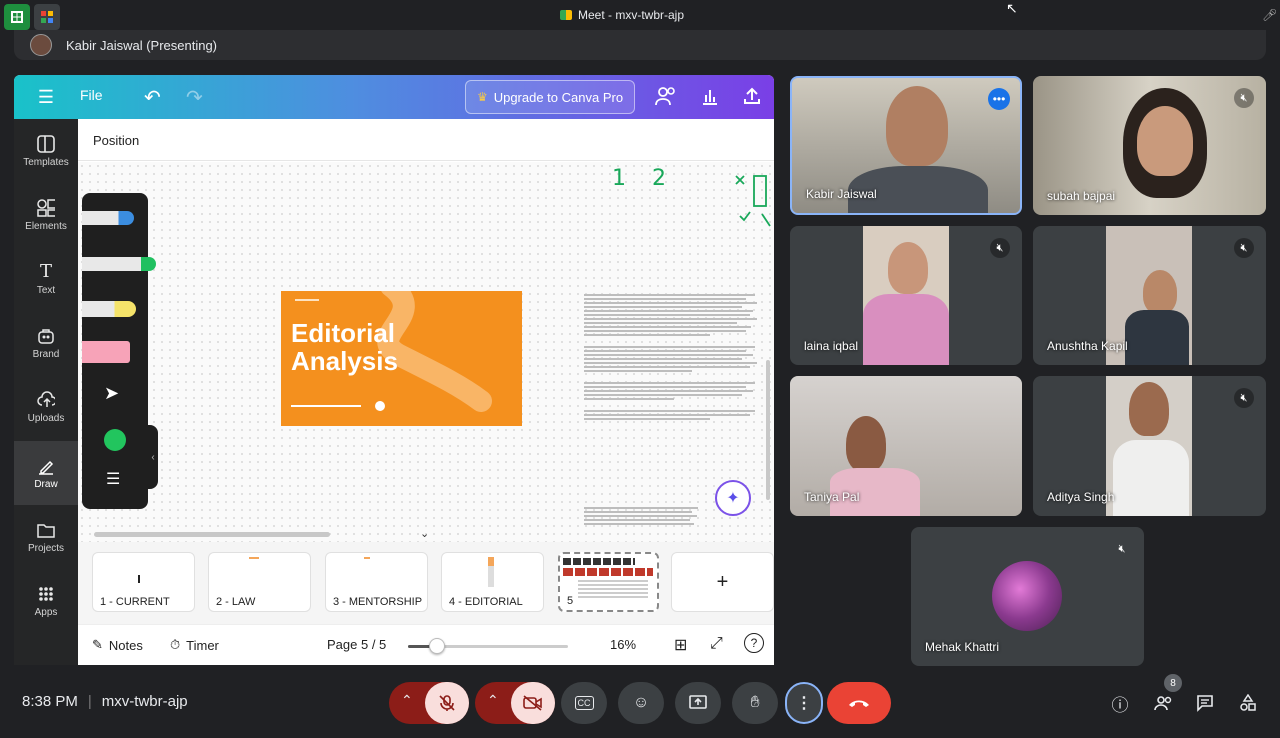  I want to click on notes-label: Notes, so click(125, 645).